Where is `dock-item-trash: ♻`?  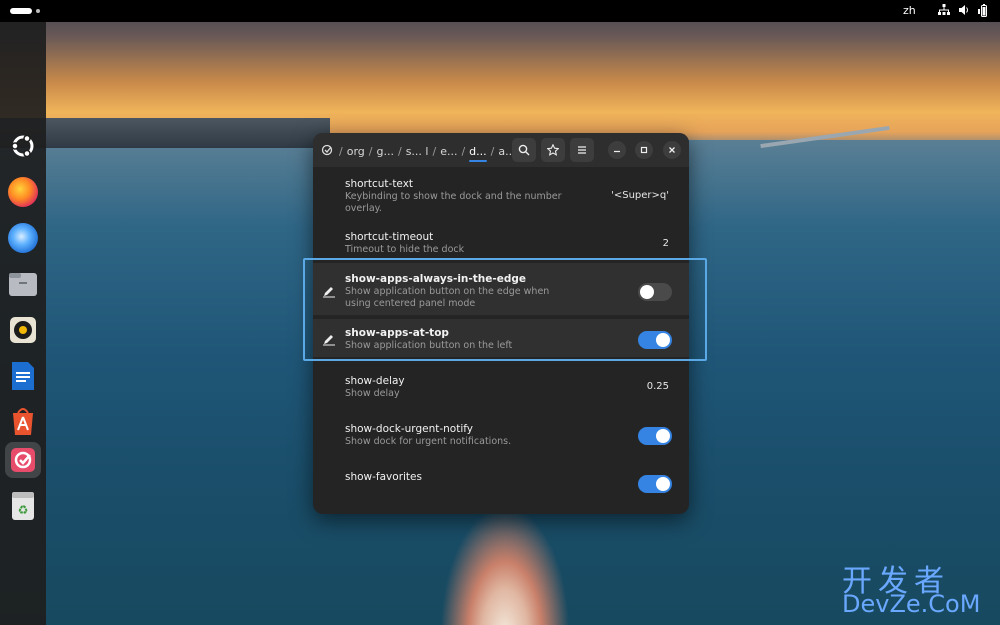
dock-item-trash: ♻ is located at coordinates (23, 506).